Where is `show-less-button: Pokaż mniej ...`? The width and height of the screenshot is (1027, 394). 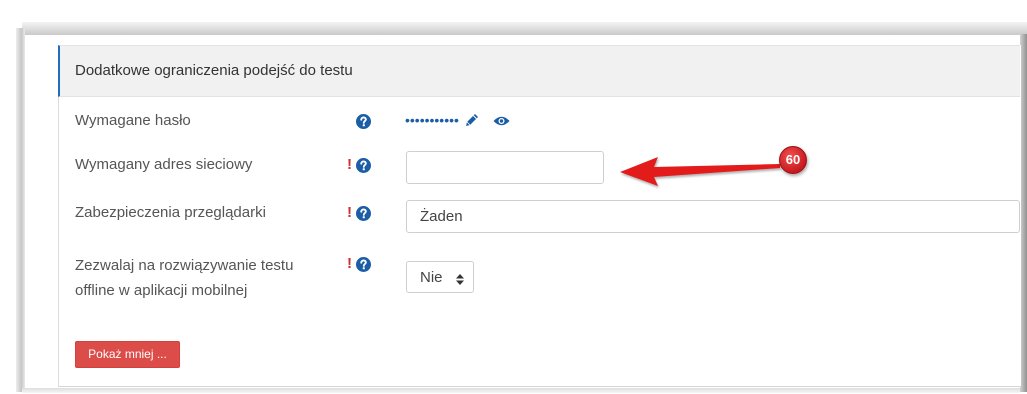
show-less-button: Pokaż mniej ... is located at coordinates (127, 354).